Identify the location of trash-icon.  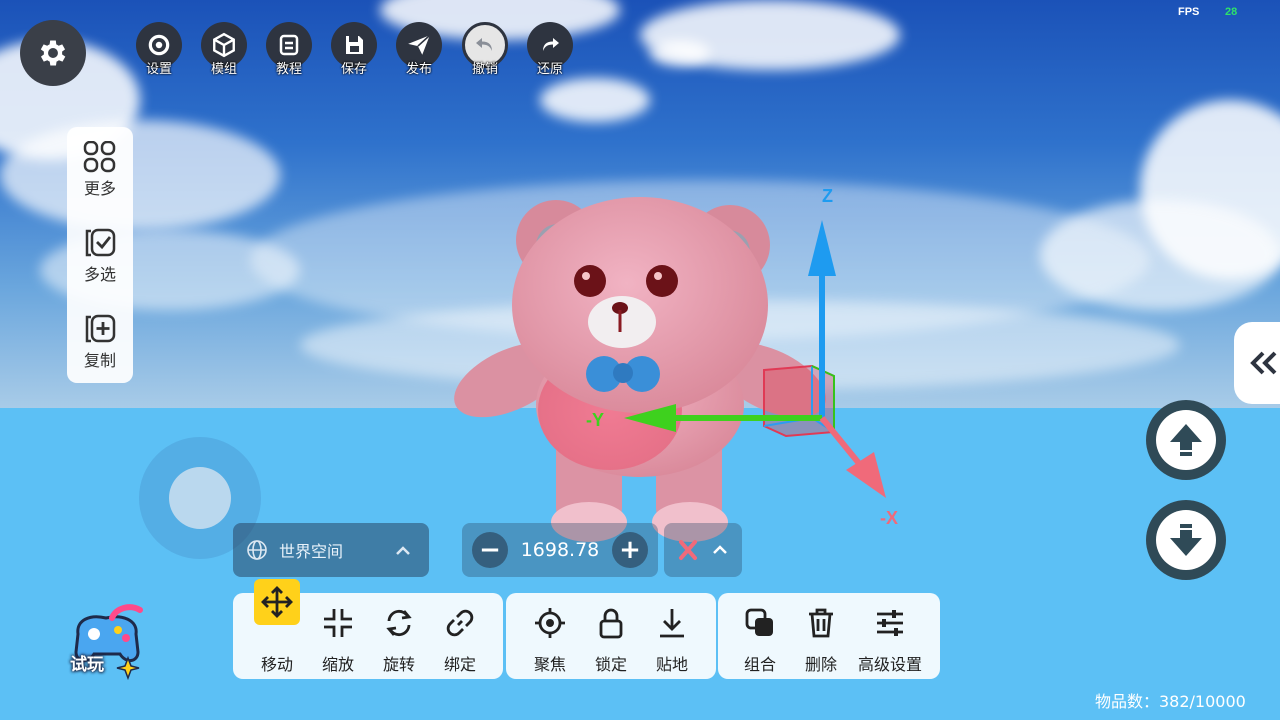
(821, 623).